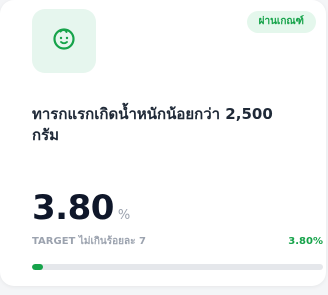 This screenshot has height=295, width=328. I want to click on icon-container, so click(64, 41).